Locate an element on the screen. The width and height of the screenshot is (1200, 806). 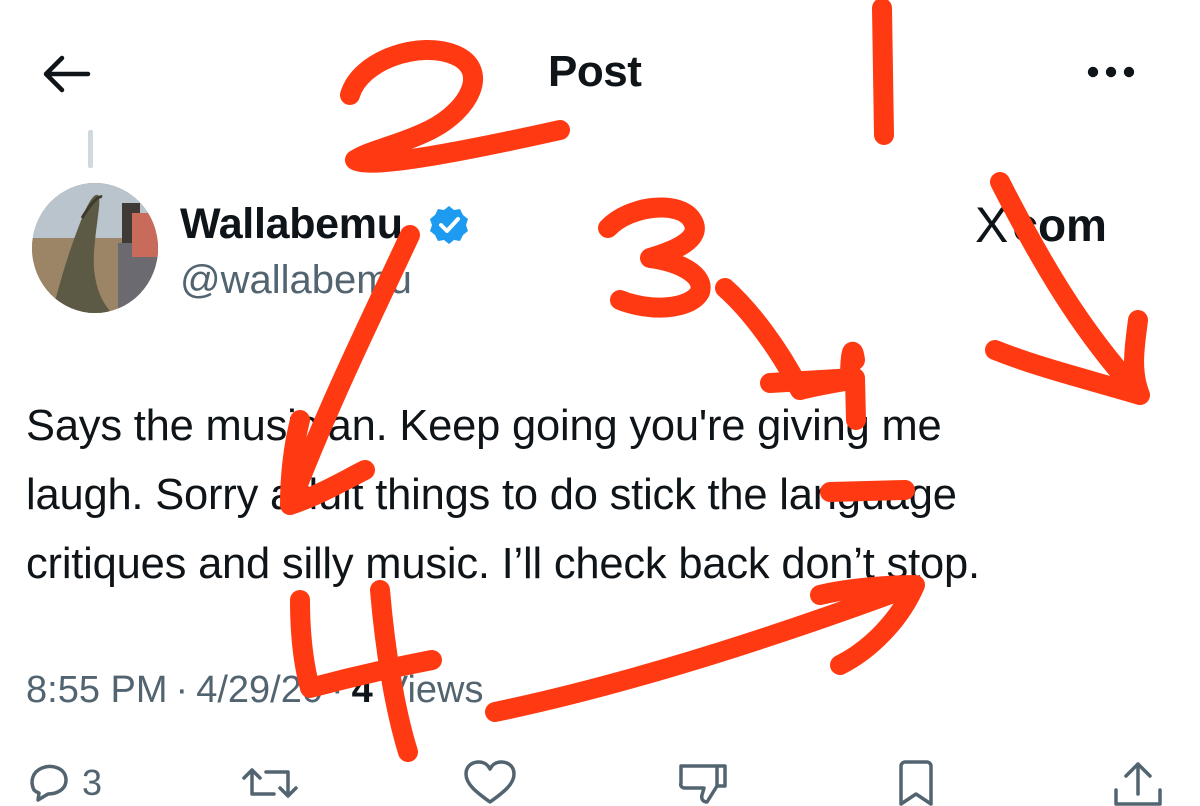
verified-badge-icon is located at coordinates (449, 225).